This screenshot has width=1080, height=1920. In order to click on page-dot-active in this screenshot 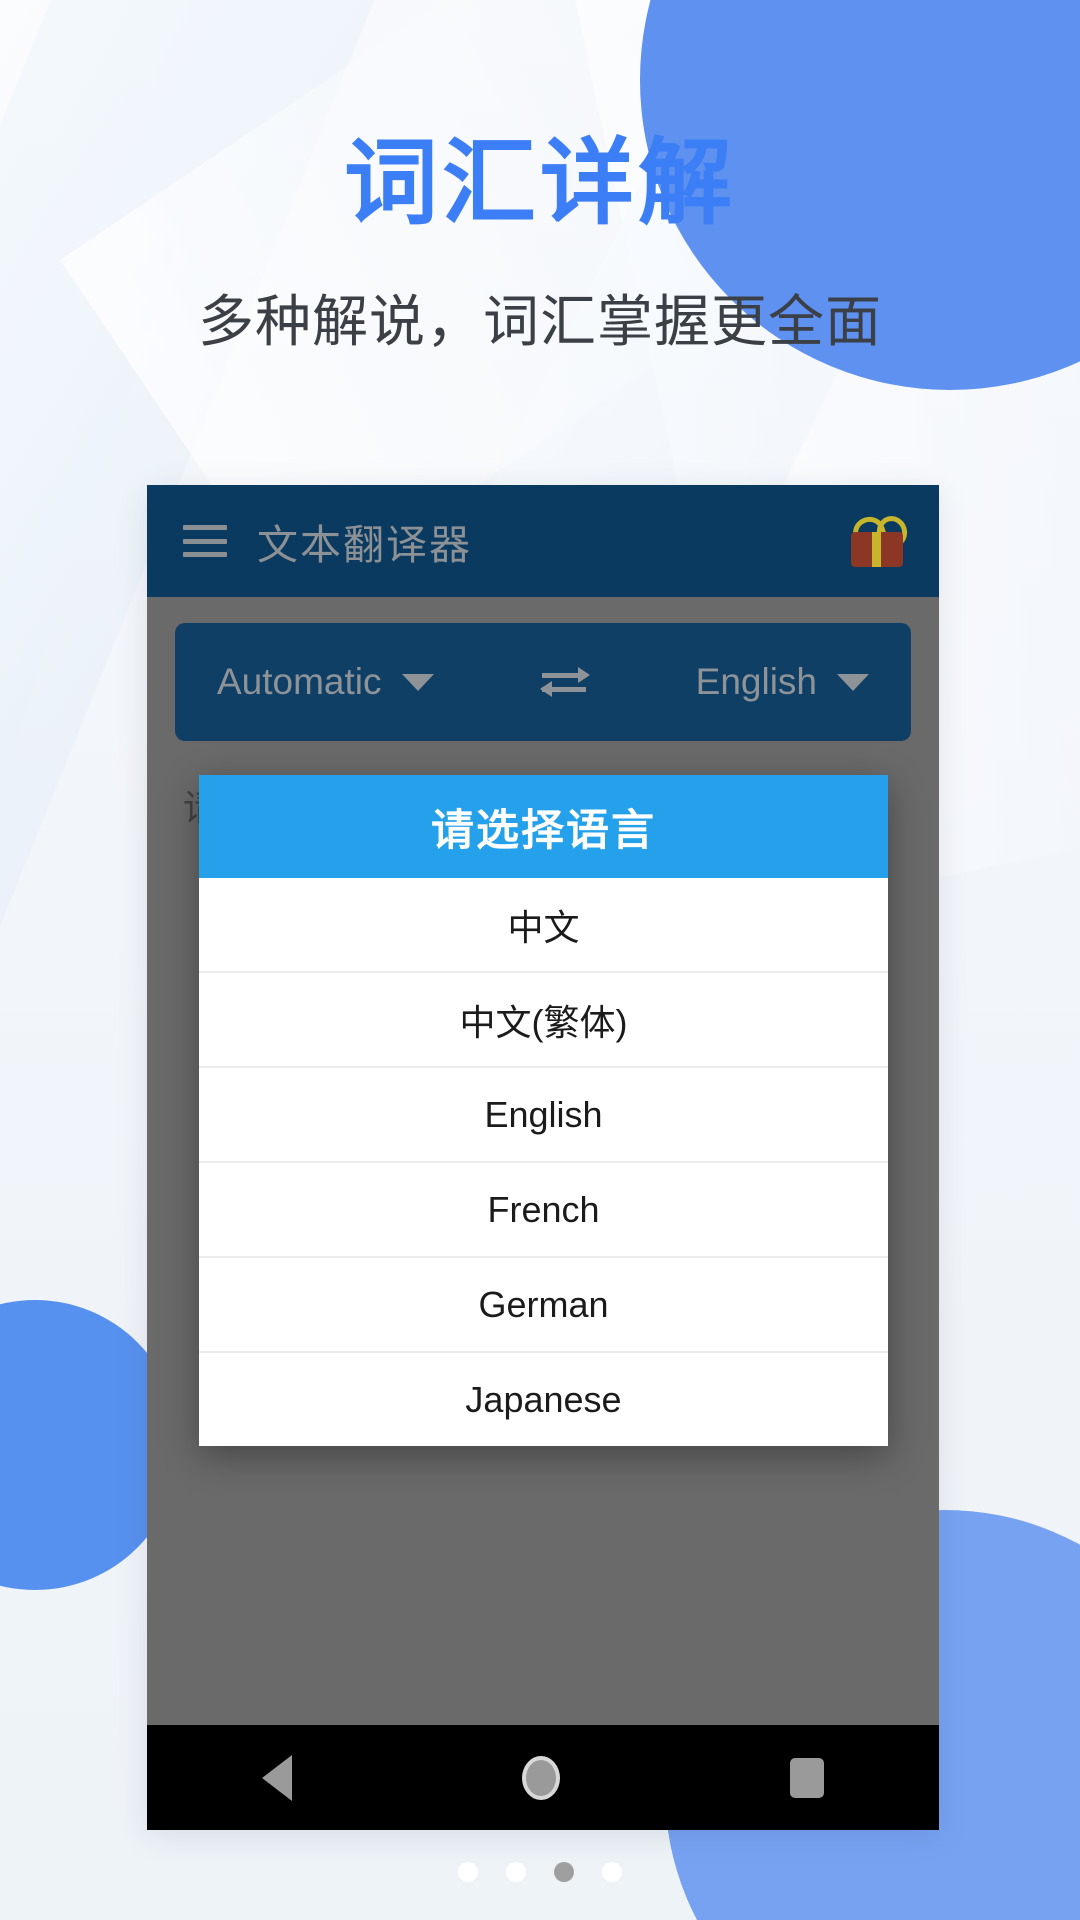, I will do `click(564, 1872)`.